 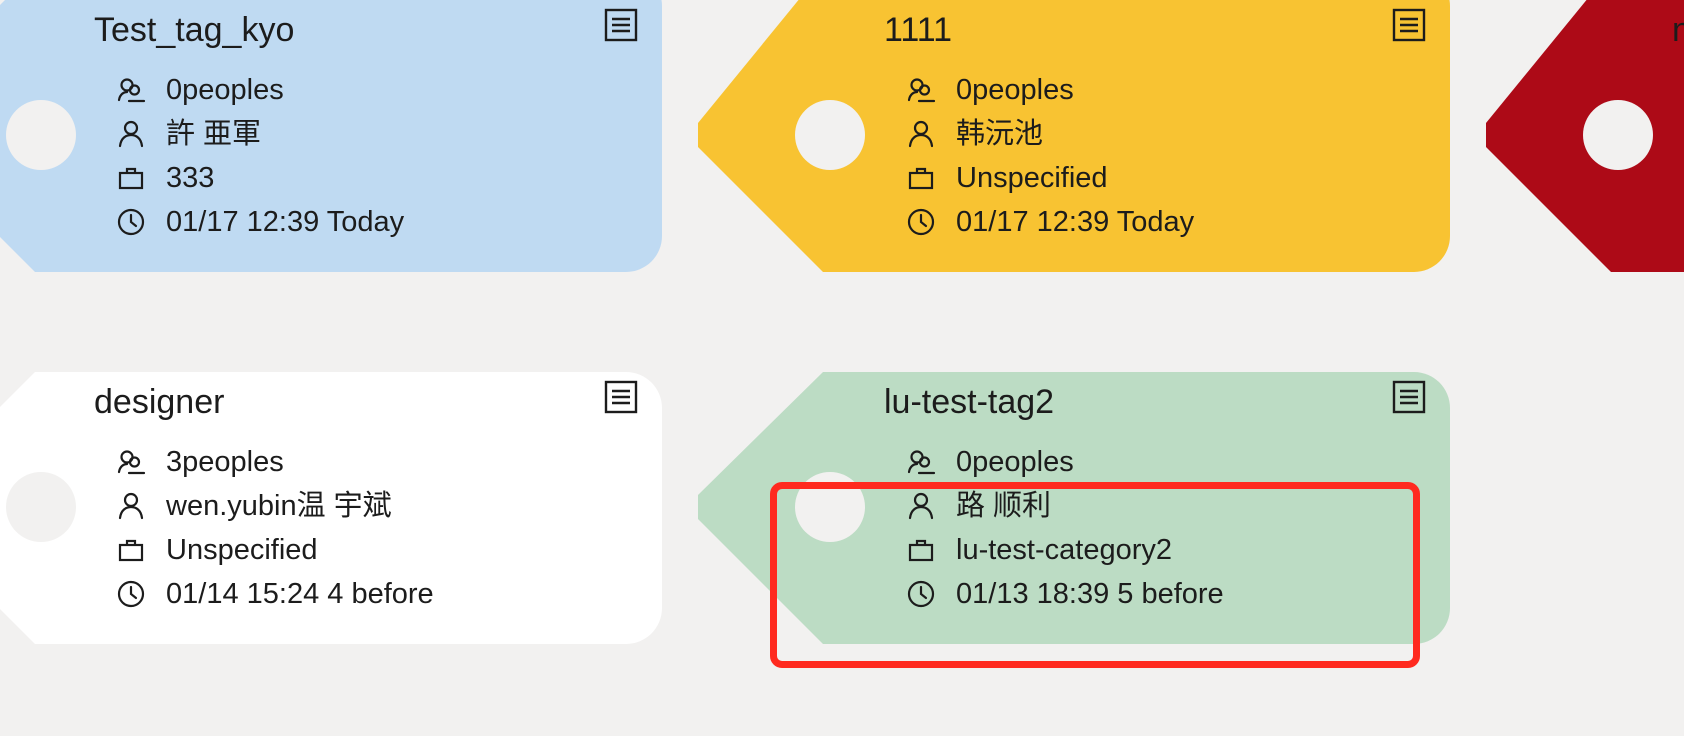 I want to click on tag-title: Test_tag_kyo, so click(x=194, y=30).